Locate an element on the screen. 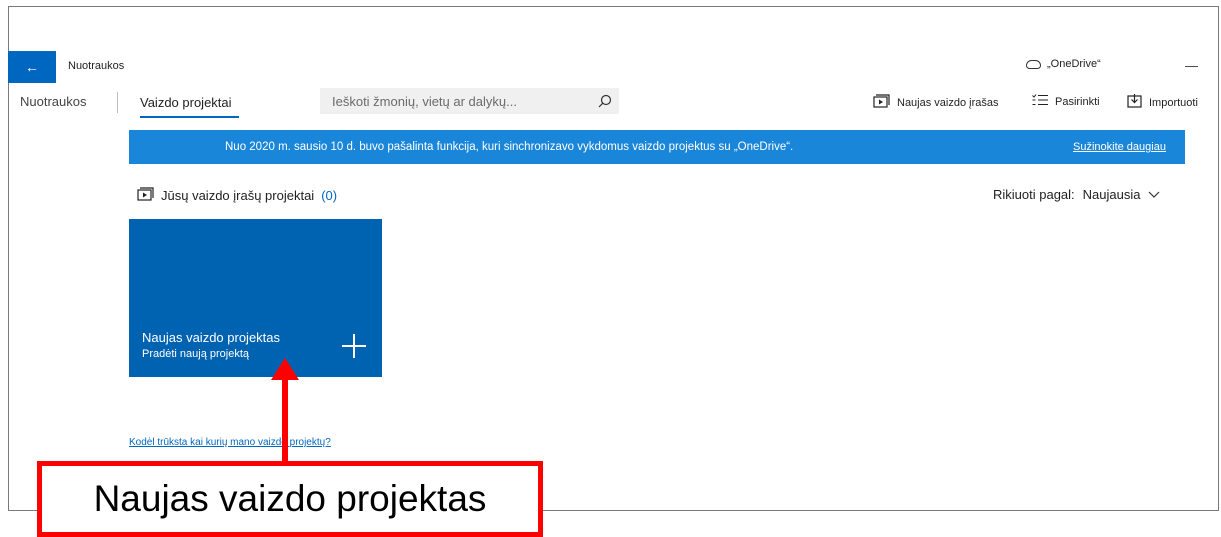 The width and height of the screenshot is (1221, 537). plus-icon is located at coordinates (354, 346).